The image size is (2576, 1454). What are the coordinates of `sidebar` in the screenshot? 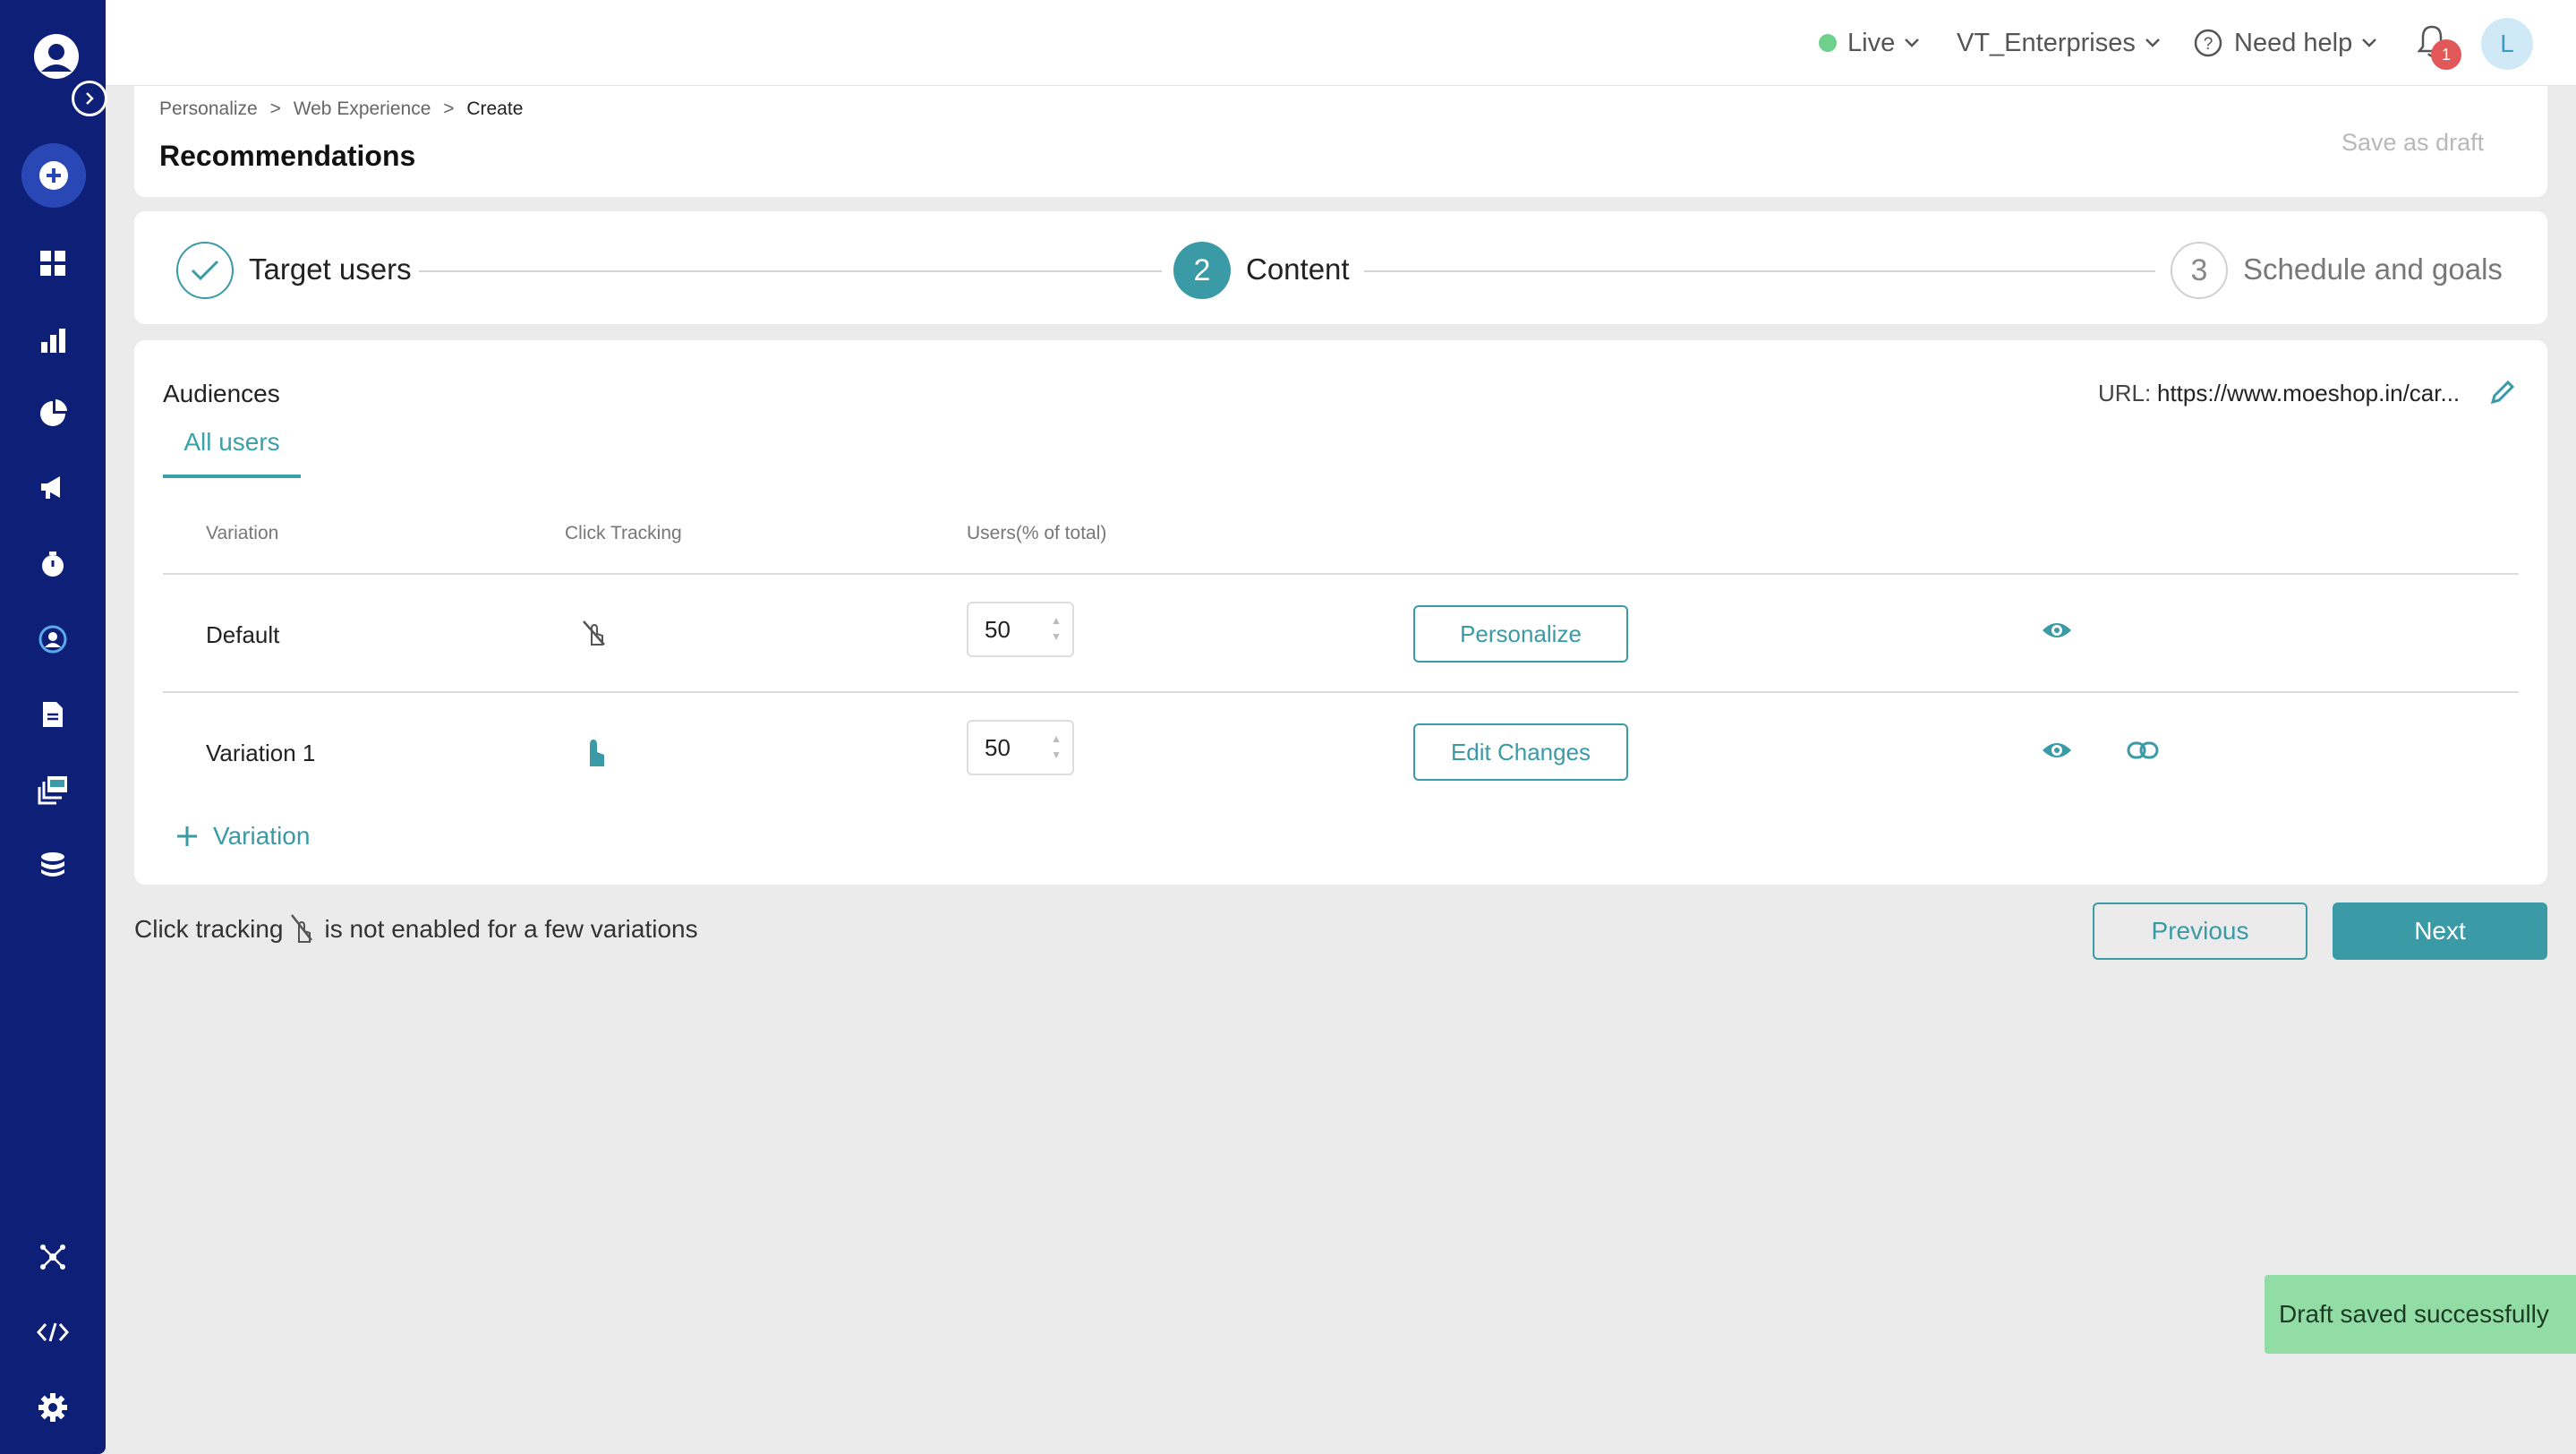 It's located at (53, 727).